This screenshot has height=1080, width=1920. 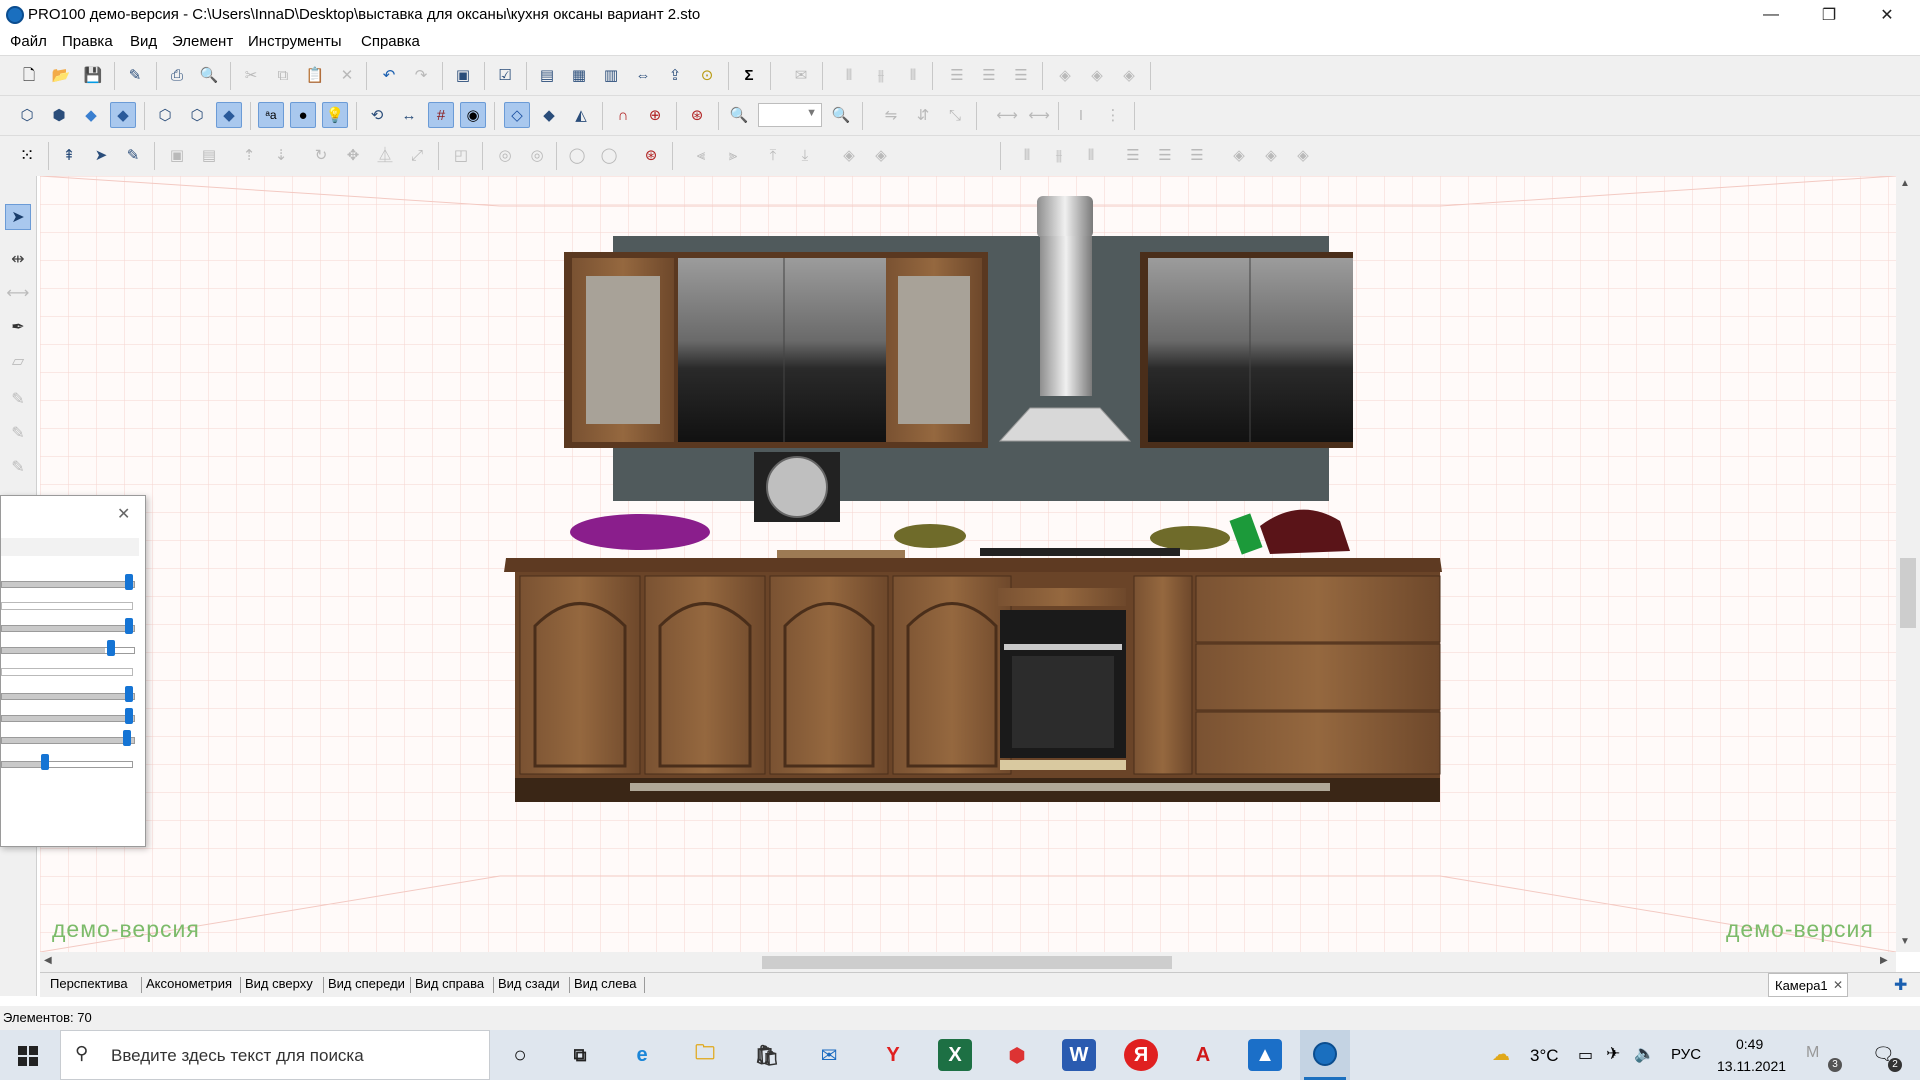 What do you see at coordinates (529, 983) in the screenshot?
I see `tab-back: Вид сзади` at bounding box center [529, 983].